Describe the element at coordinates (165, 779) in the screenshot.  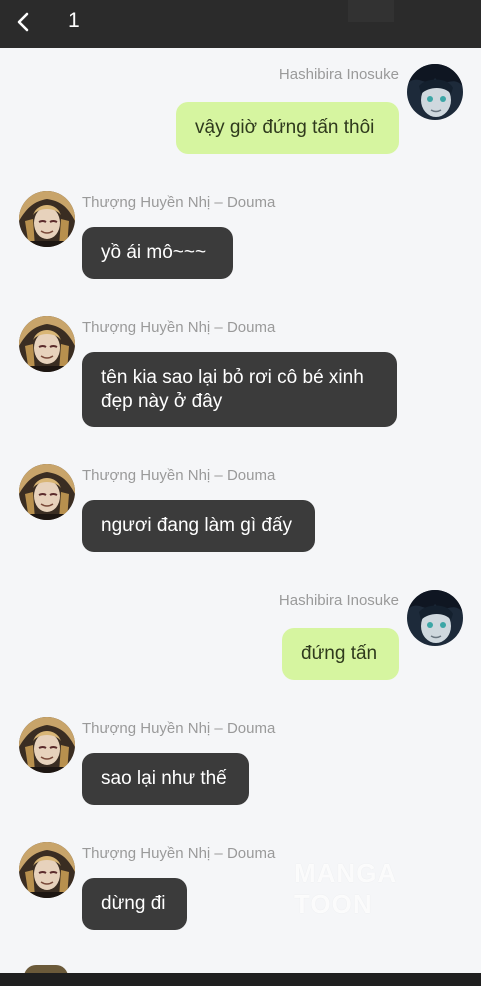
I see `message-bubble: sao lại như thế` at that location.